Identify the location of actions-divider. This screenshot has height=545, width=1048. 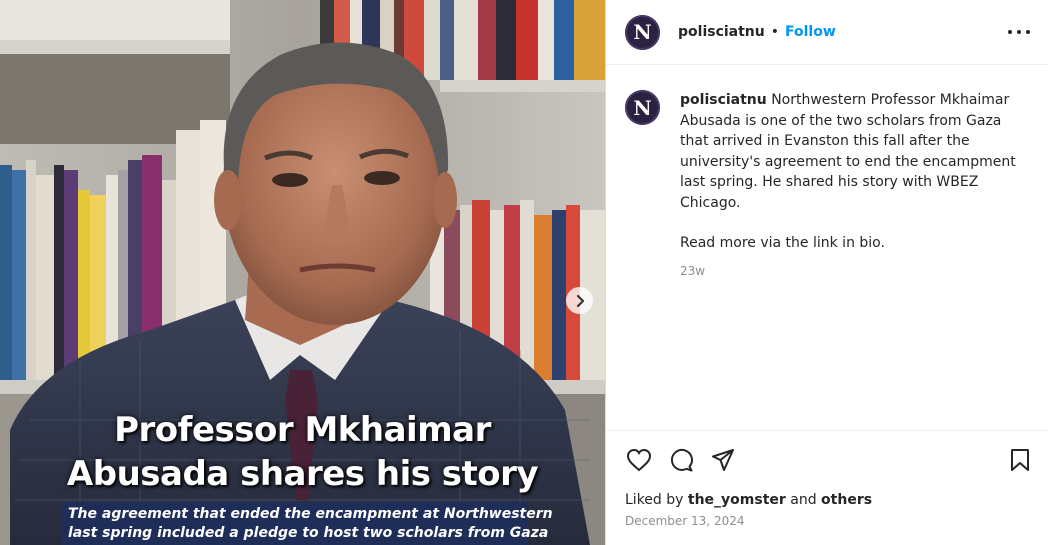
(827, 430).